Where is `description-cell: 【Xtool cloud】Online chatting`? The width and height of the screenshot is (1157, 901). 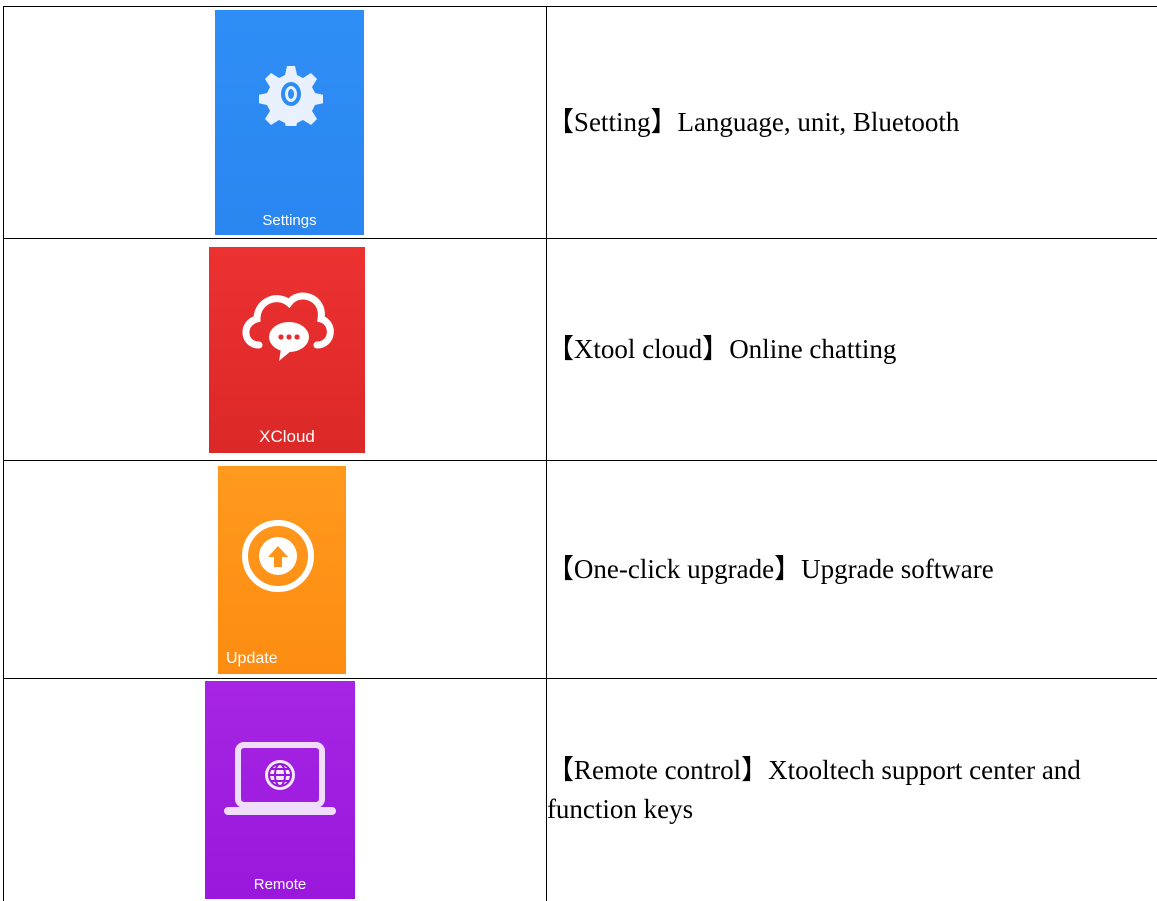
description-cell: 【Xtool cloud】Online chatting is located at coordinates (851, 350).